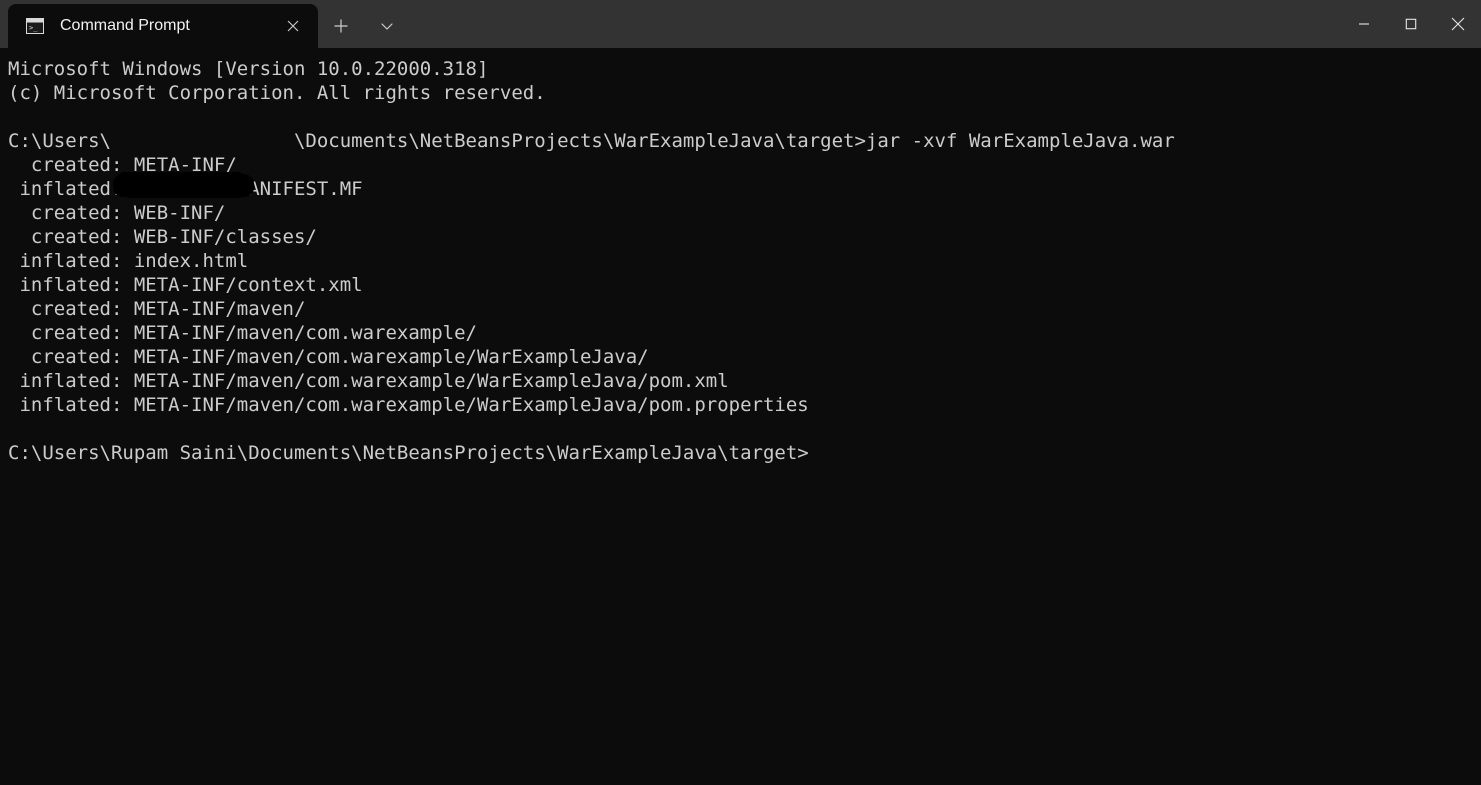 The height and width of the screenshot is (785, 1481). I want to click on title-bar: >_ Command Prompt, so click(740, 24).